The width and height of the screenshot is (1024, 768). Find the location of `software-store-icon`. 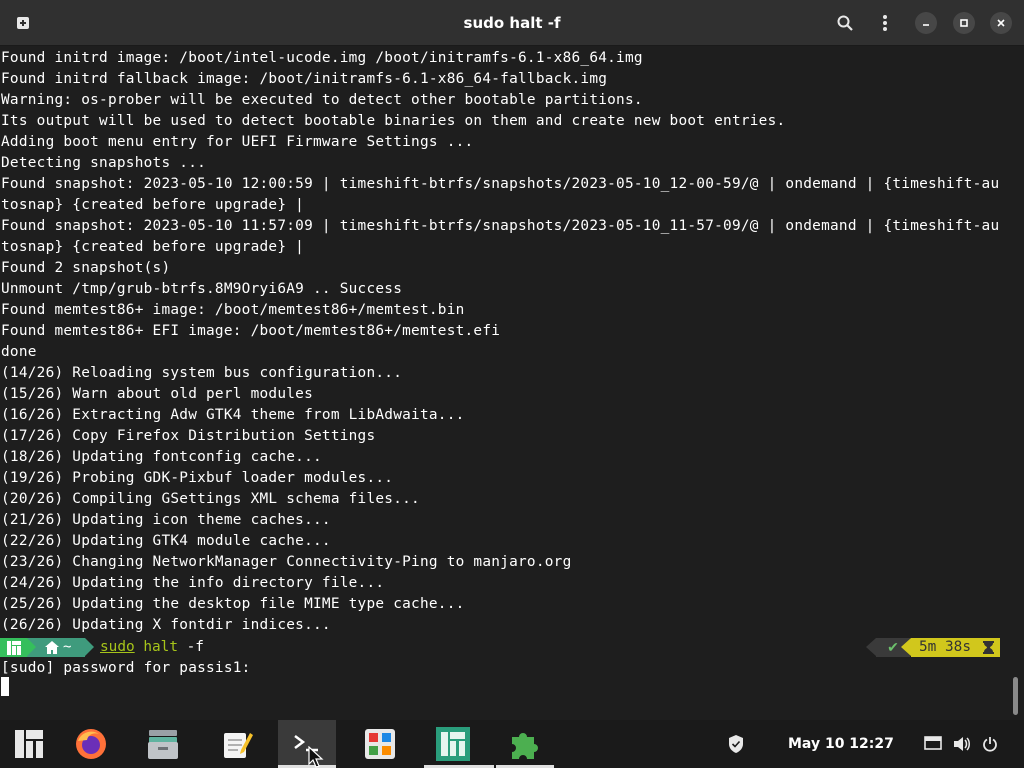

software-store-icon is located at coordinates (380, 744).